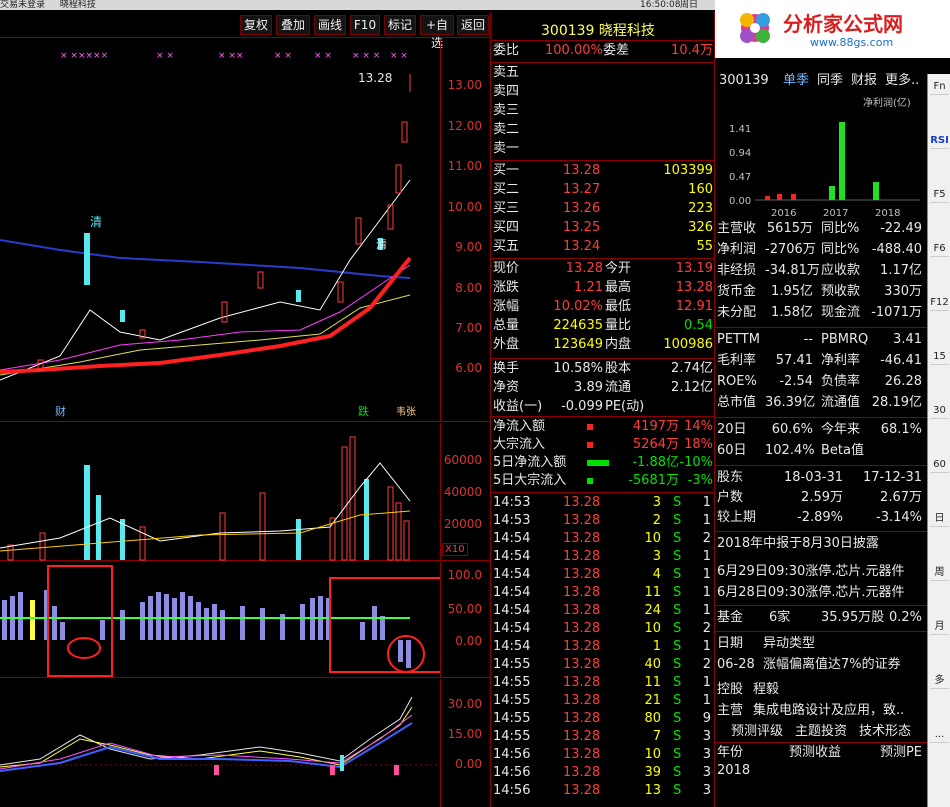 This screenshot has height=807, width=950. Describe the element at coordinates (939, 356) in the screenshot. I see `side-button: 15` at that location.